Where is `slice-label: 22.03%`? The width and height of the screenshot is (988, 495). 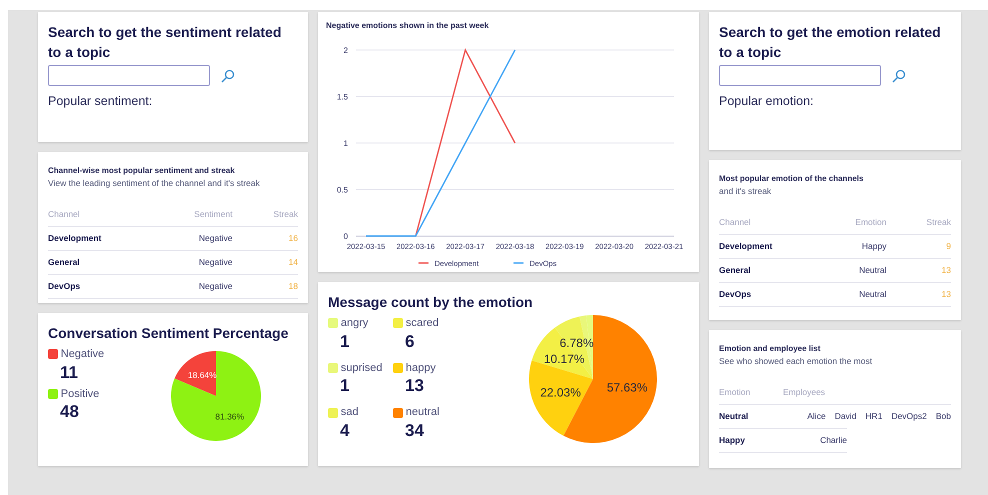
slice-label: 22.03% is located at coordinates (560, 393).